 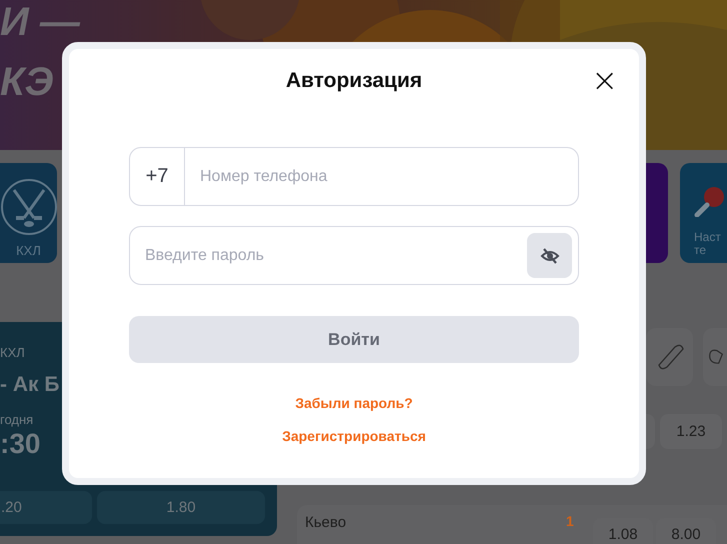 What do you see at coordinates (382, 176) in the screenshot?
I see `phone-field: Номер телефона` at bounding box center [382, 176].